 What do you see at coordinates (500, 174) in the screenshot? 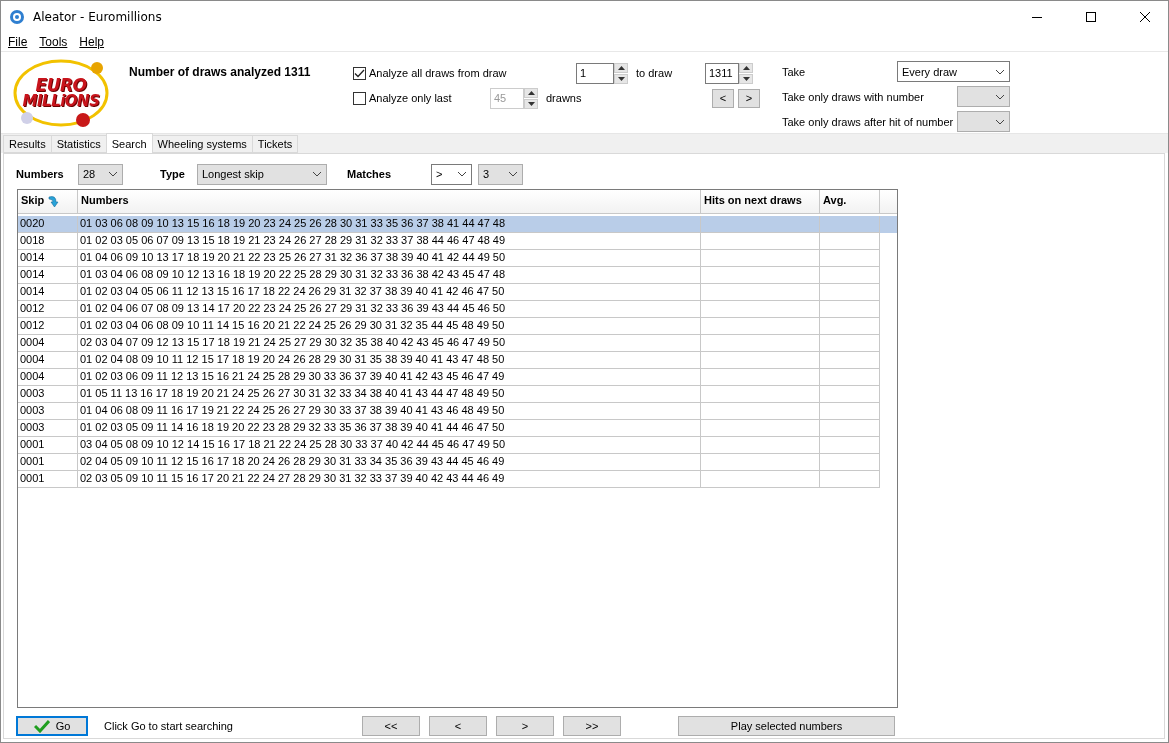
I see `matches-dropdown: 3` at bounding box center [500, 174].